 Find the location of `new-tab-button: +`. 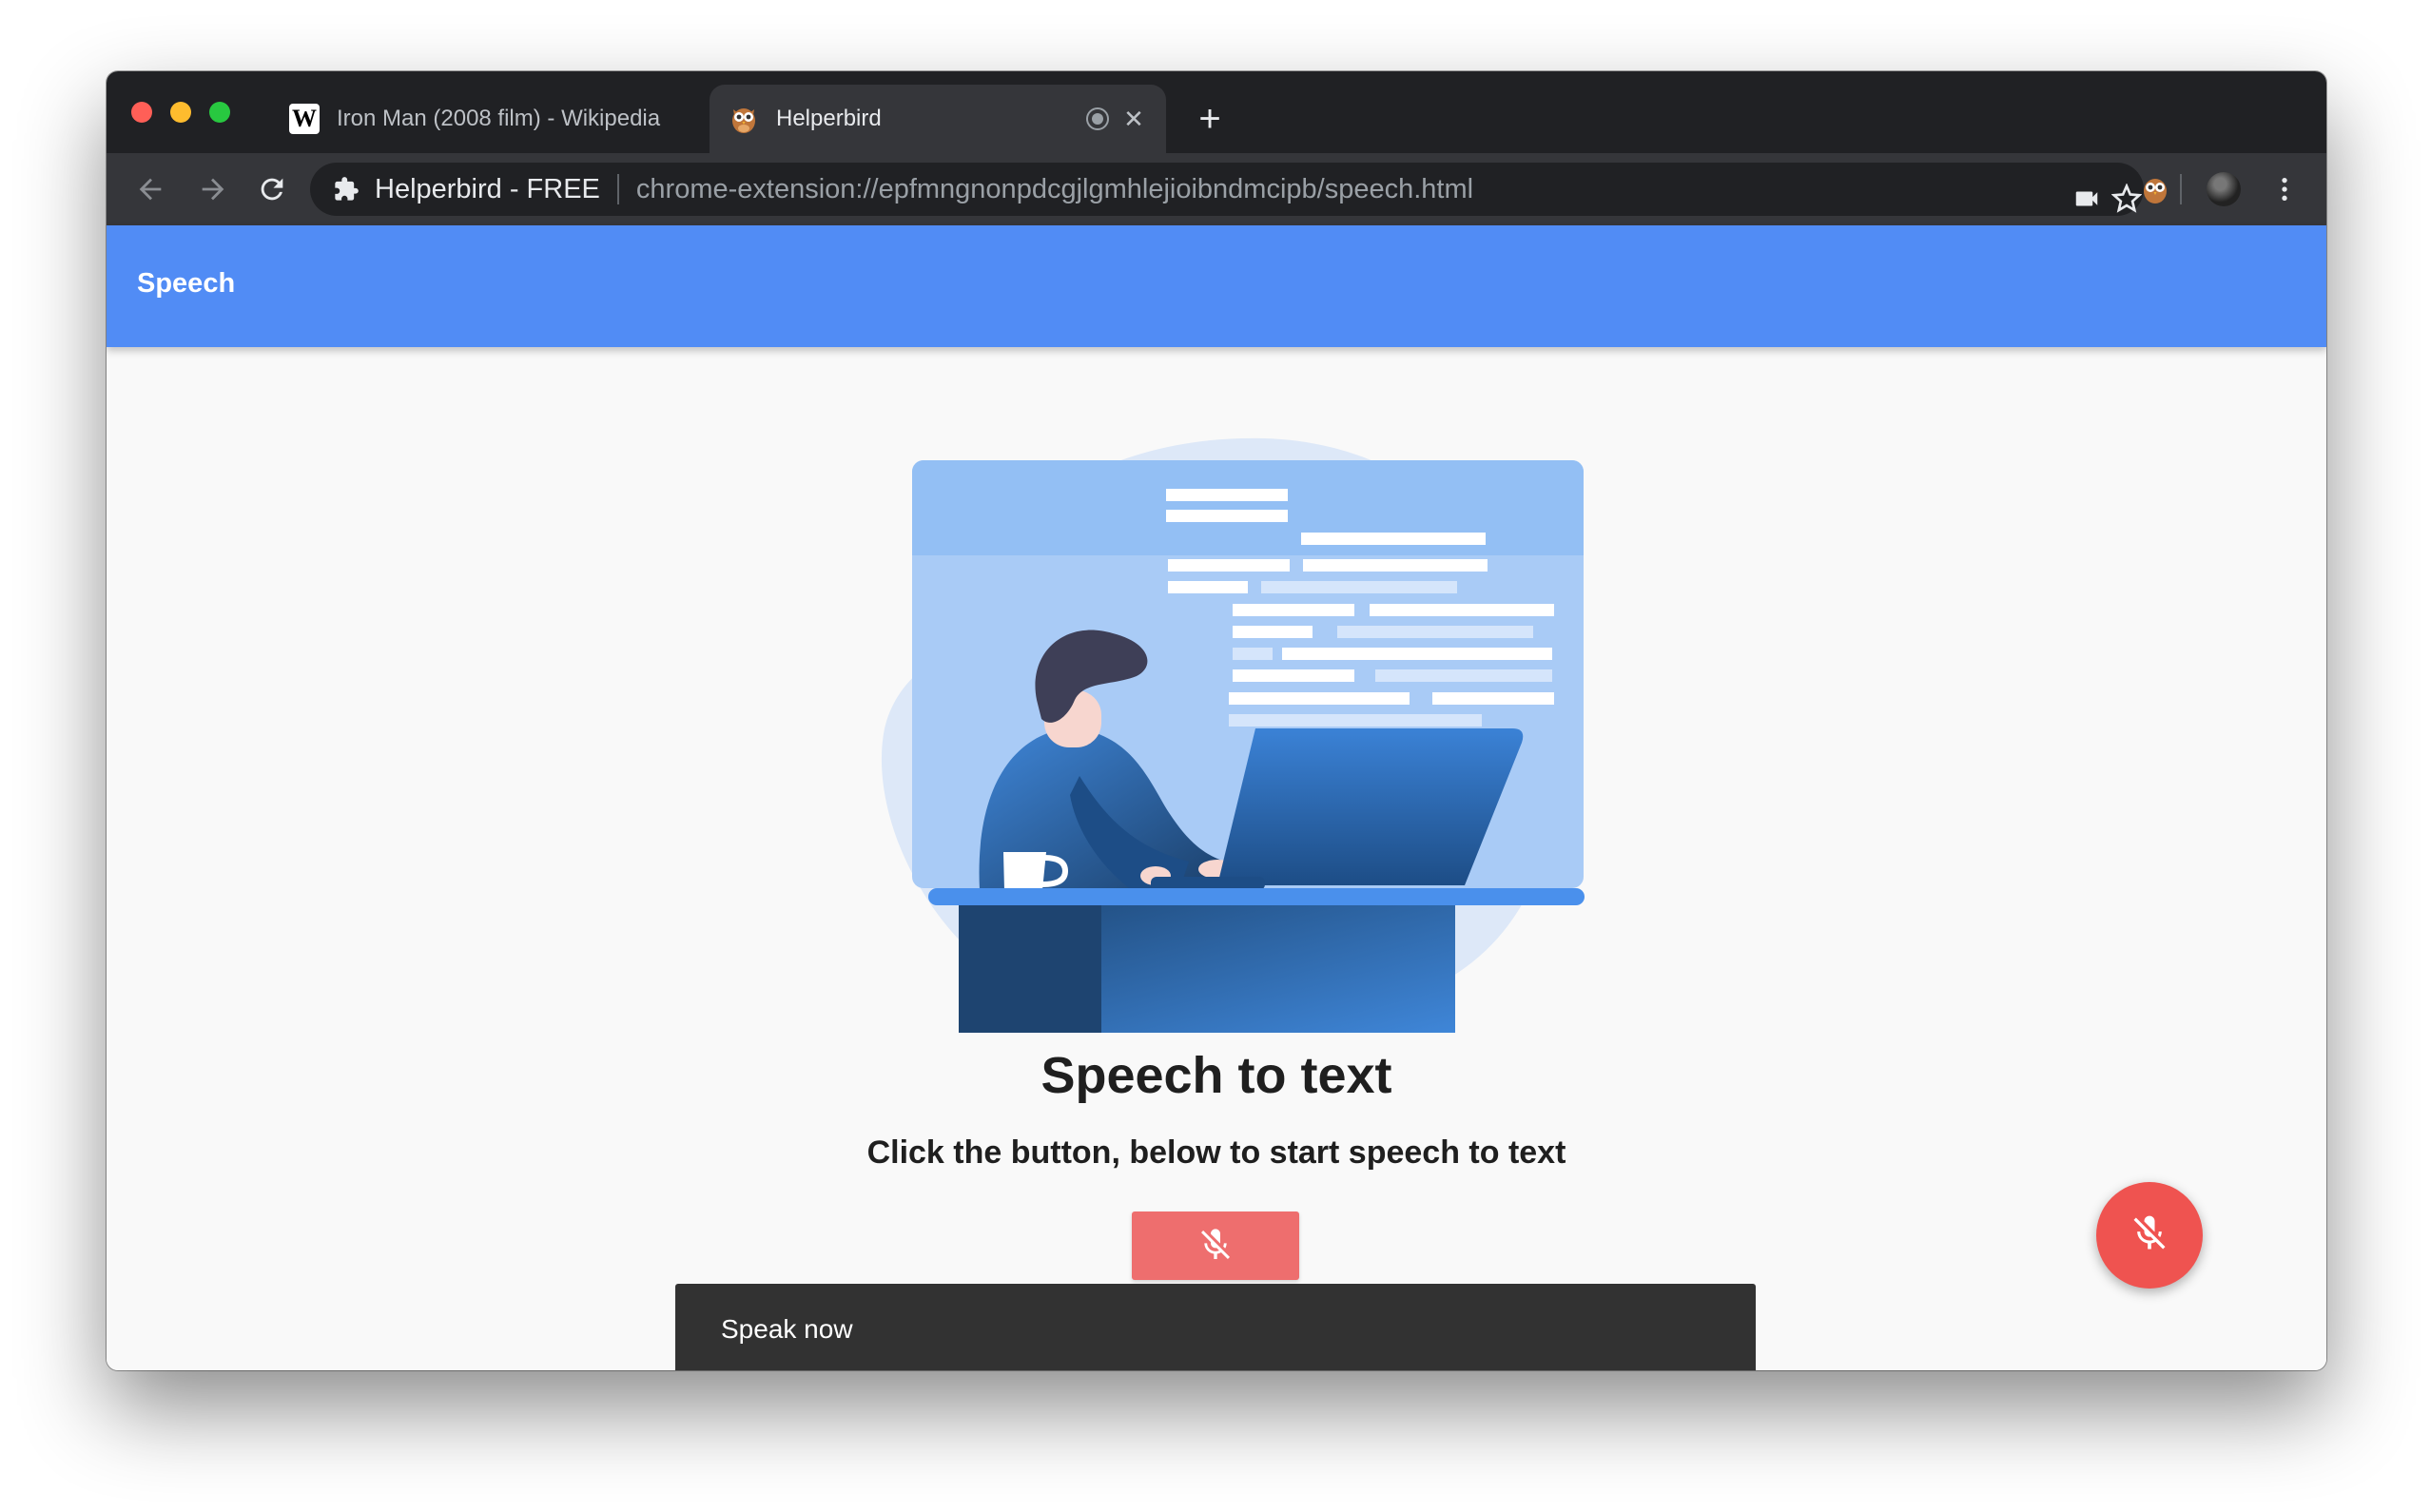

new-tab-button: + is located at coordinates (1210, 119).